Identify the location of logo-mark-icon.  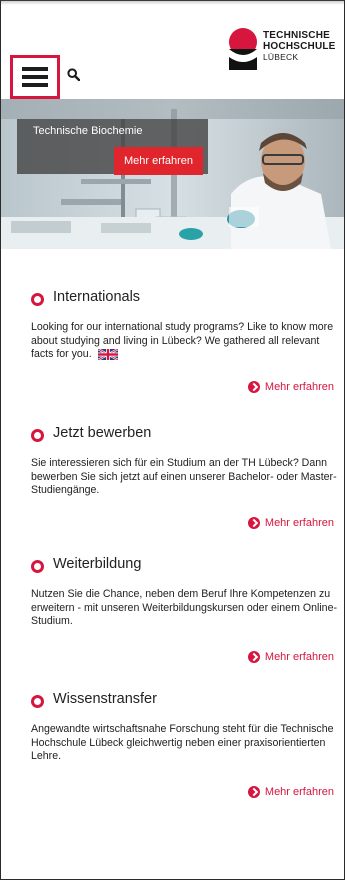
(243, 49).